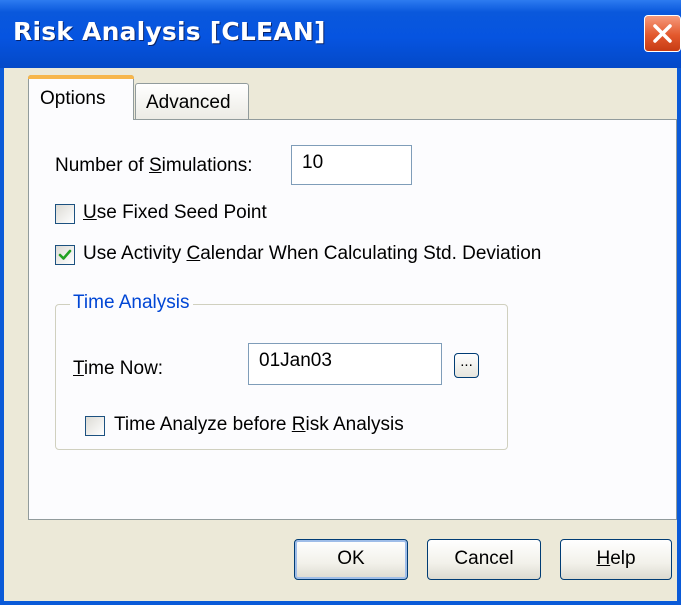  What do you see at coordinates (345, 364) in the screenshot?
I see `time-now-input: 01Jan03` at bounding box center [345, 364].